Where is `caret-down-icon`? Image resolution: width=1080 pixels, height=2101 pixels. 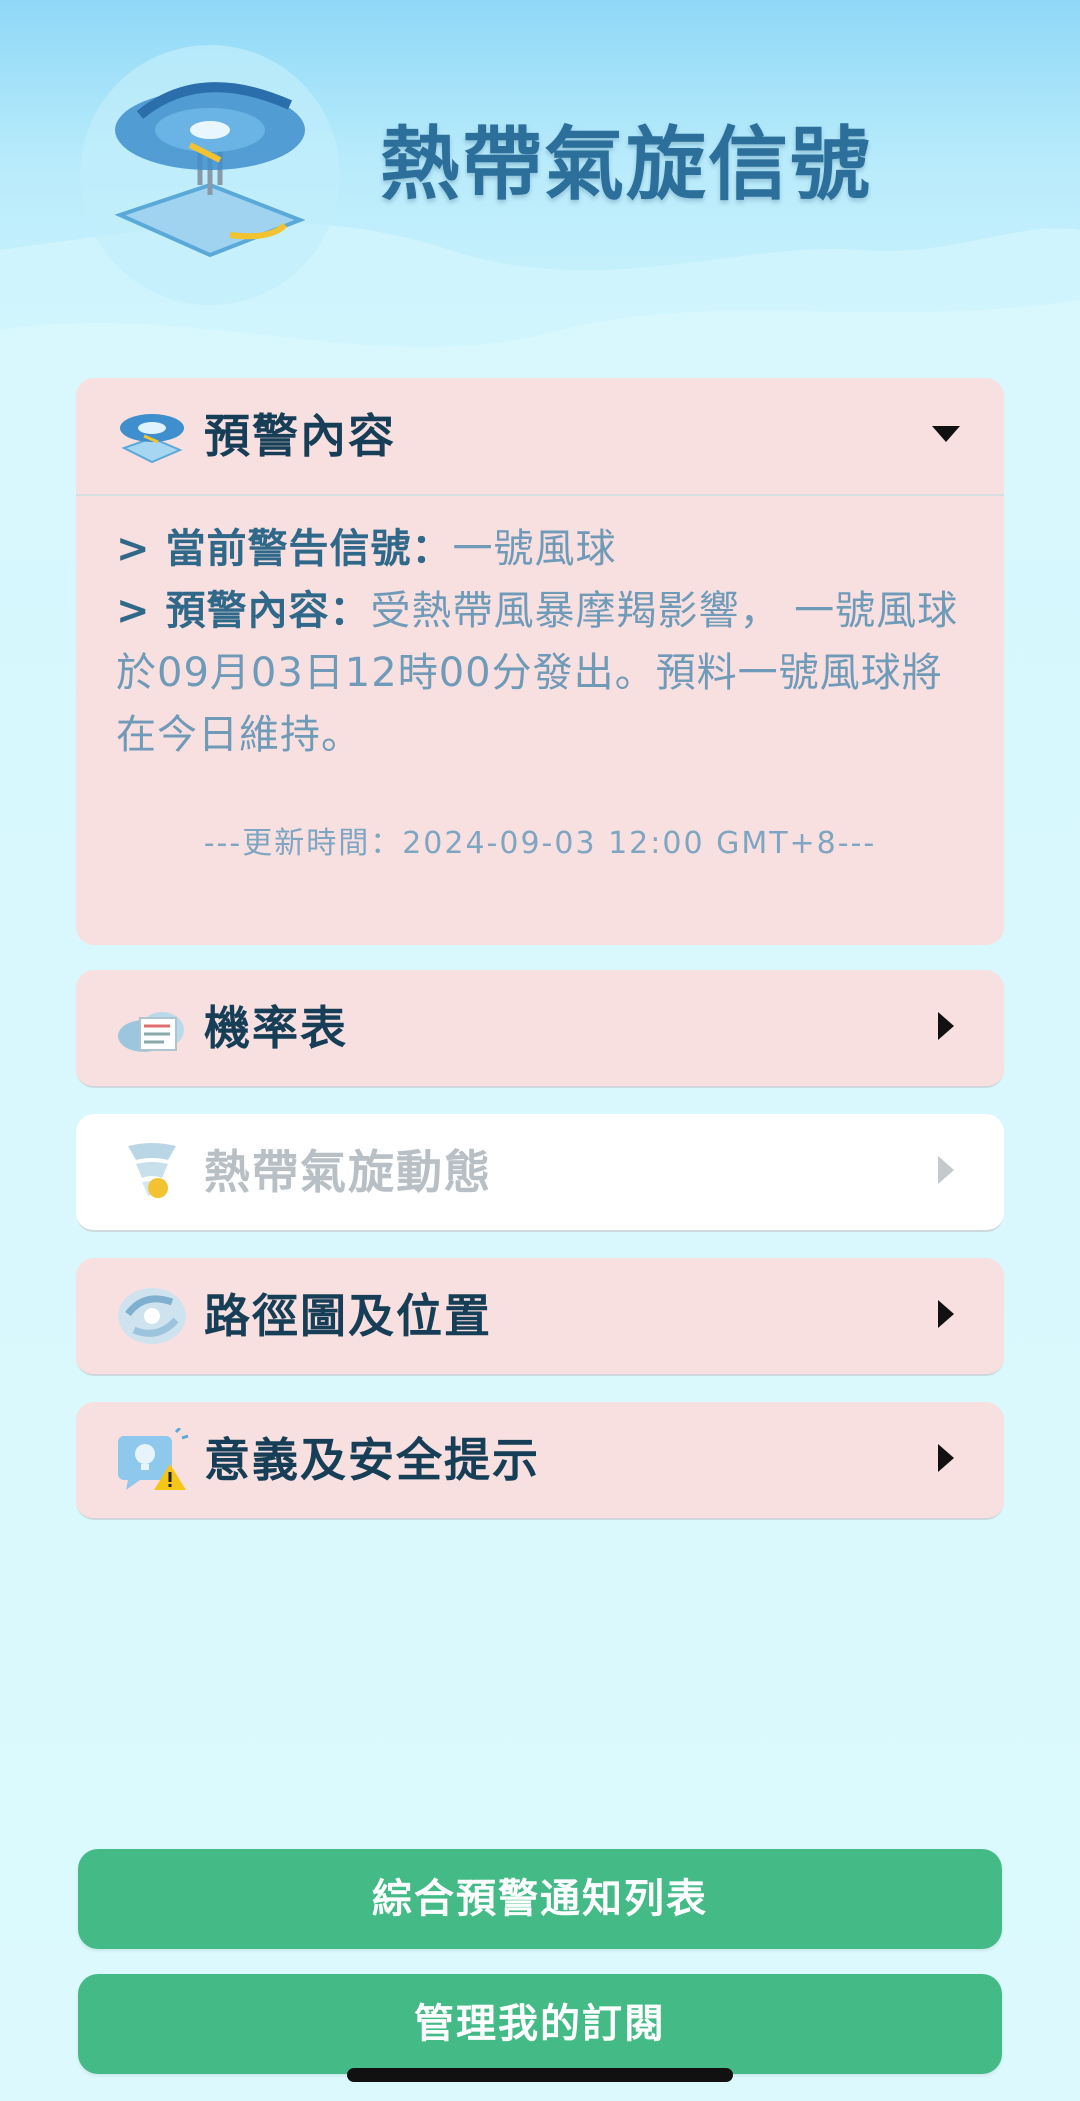
caret-down-icon is located at coordinates (946, 434).